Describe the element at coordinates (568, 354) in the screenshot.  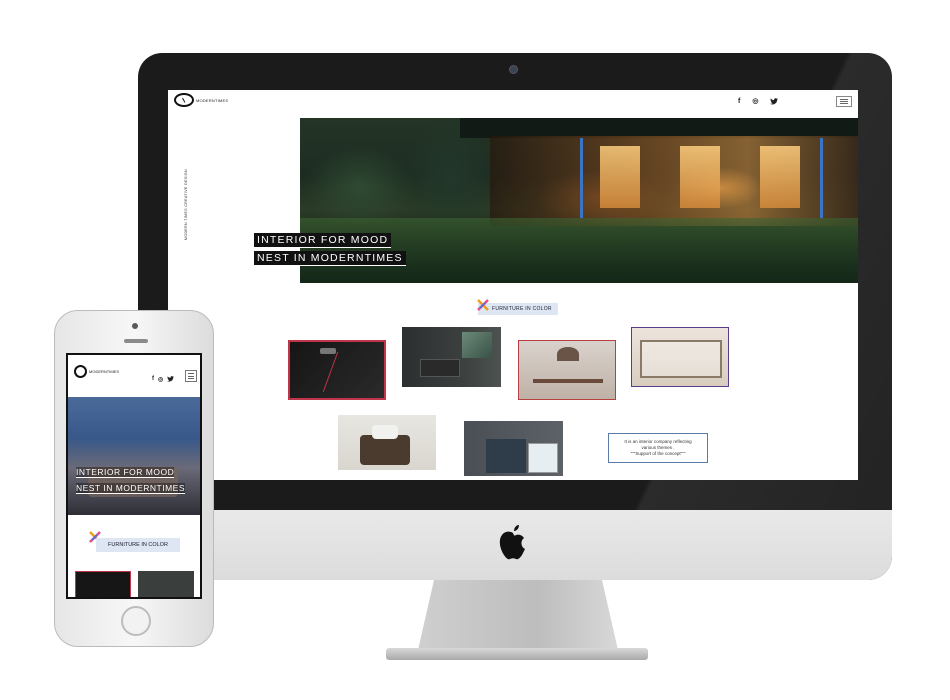
I see `pendant-lamp` at that location.